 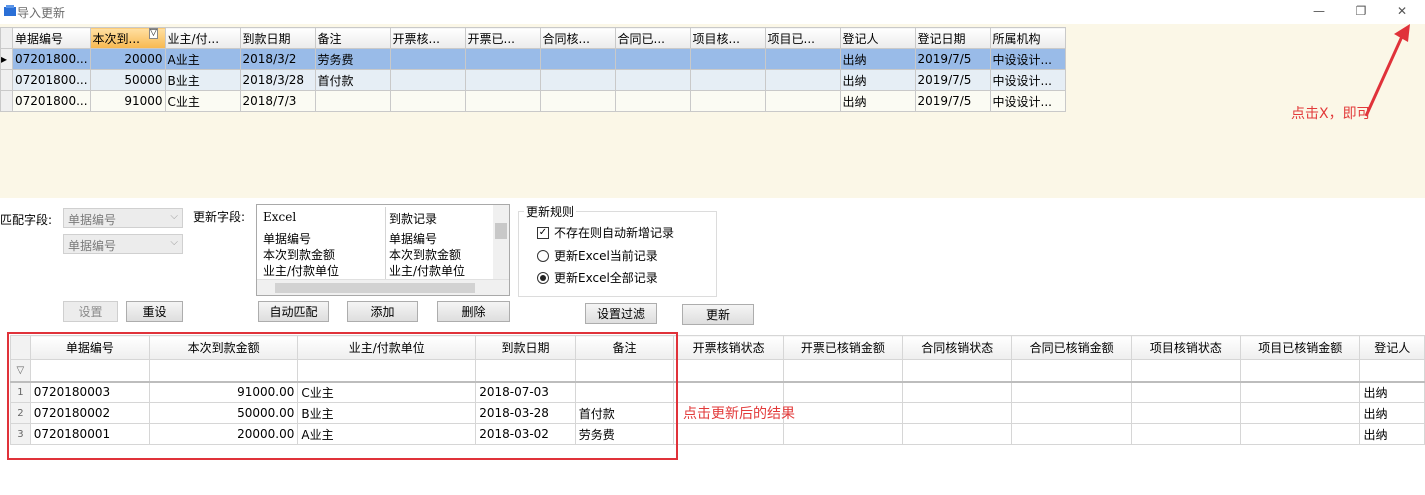 What do you see at coordinates (1361, 11) in the screenshot?
I see `restore-button: ❐` at bounding box center [1361, 11].